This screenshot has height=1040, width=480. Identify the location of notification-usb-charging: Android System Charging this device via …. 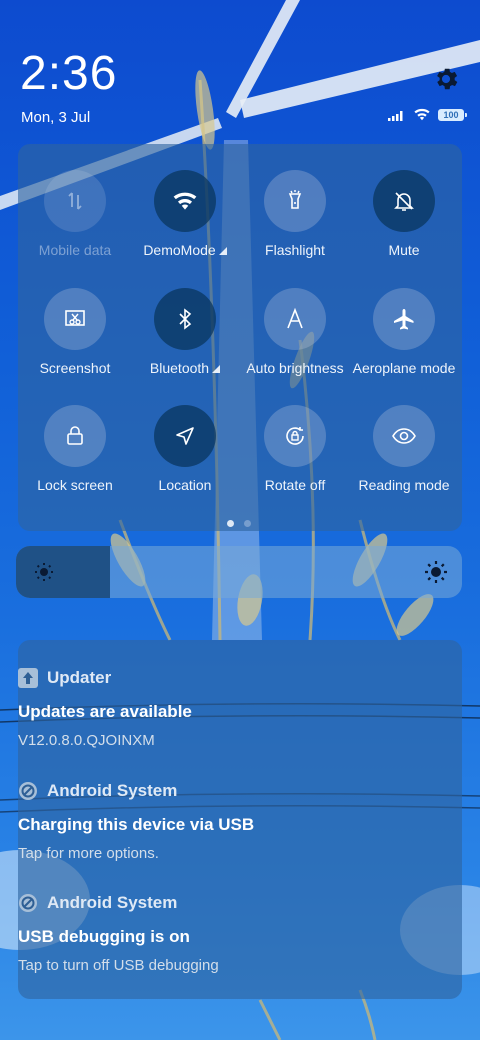
(223, 821).